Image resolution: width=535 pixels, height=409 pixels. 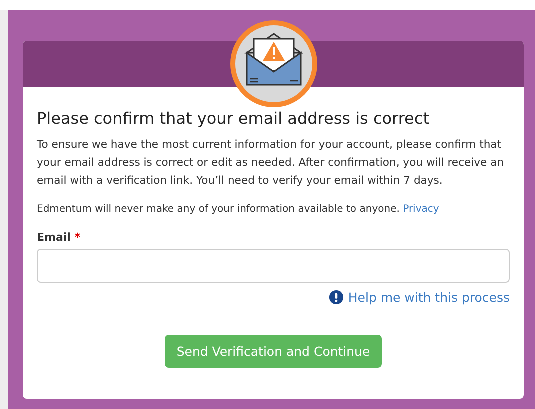 What do you see at coordinates (218, 209) in the screenshot?
I see `privacy-note: Edmentum will never make any of your information available to anyone.` at bounding box center [218, 209].